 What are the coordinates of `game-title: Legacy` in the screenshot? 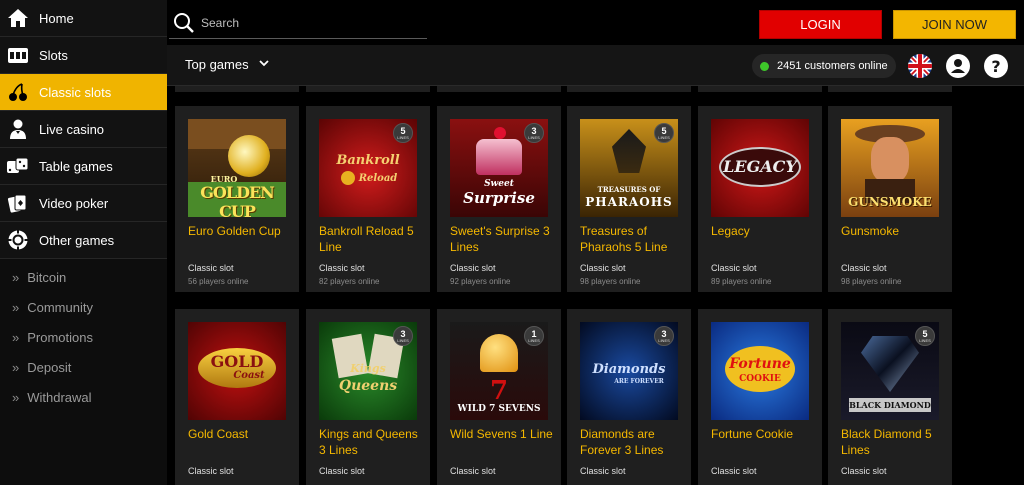 It's located at (763, 231).